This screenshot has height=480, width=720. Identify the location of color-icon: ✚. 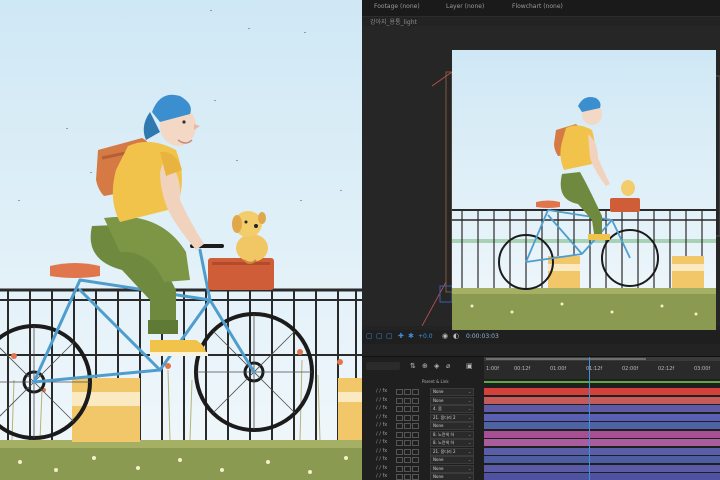
(401, 336).